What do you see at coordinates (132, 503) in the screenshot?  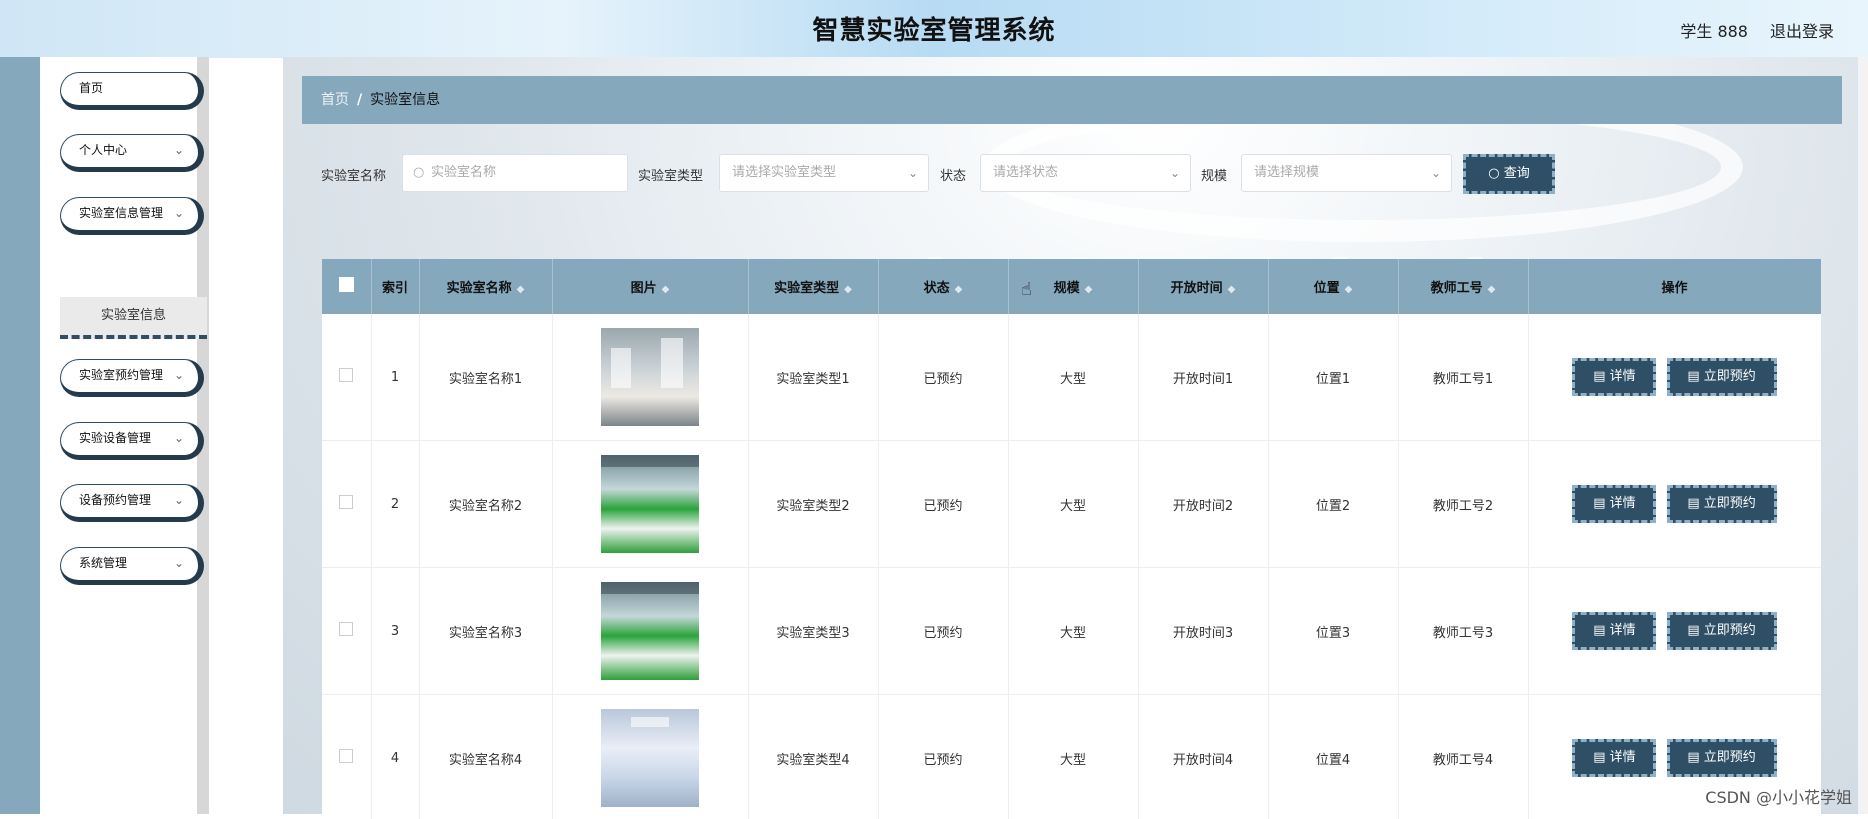 I see `sidebar-item-equipment-booking-management: 设备预约管理 ⌄` at bounding box center [132, 503].